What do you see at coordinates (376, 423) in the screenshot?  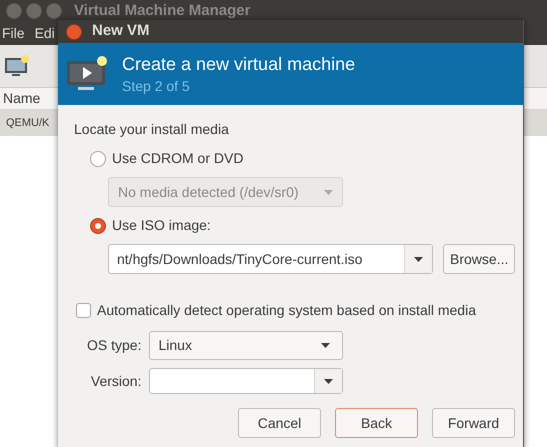 I see `dialog-button: Back` at bounding box center [376, 423].